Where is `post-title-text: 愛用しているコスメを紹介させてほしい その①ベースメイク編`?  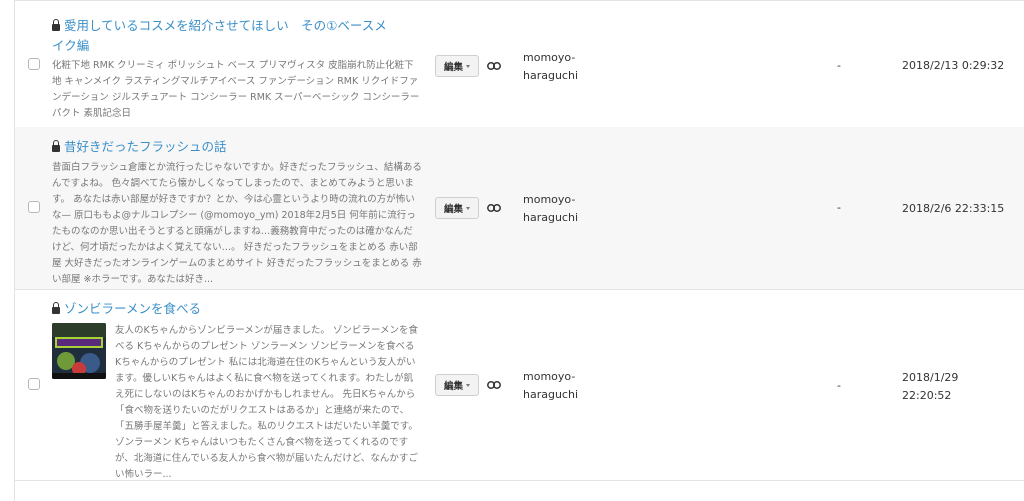 post-title-text: 愛用しているコスメを紹介させてほしい その①ベースメイク編 is located at coordinates (219, 35).